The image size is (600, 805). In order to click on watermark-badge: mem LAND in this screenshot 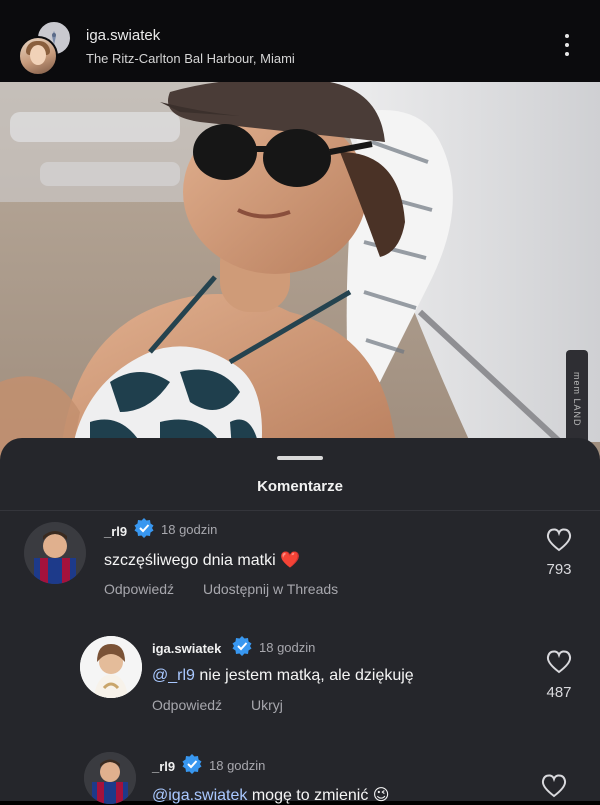, I will do `click(577, 399)`.